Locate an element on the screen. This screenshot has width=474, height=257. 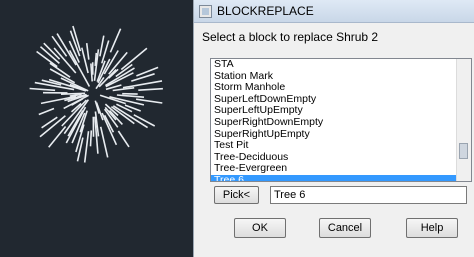
ok-button: OK is located at coordinates (260, 228).